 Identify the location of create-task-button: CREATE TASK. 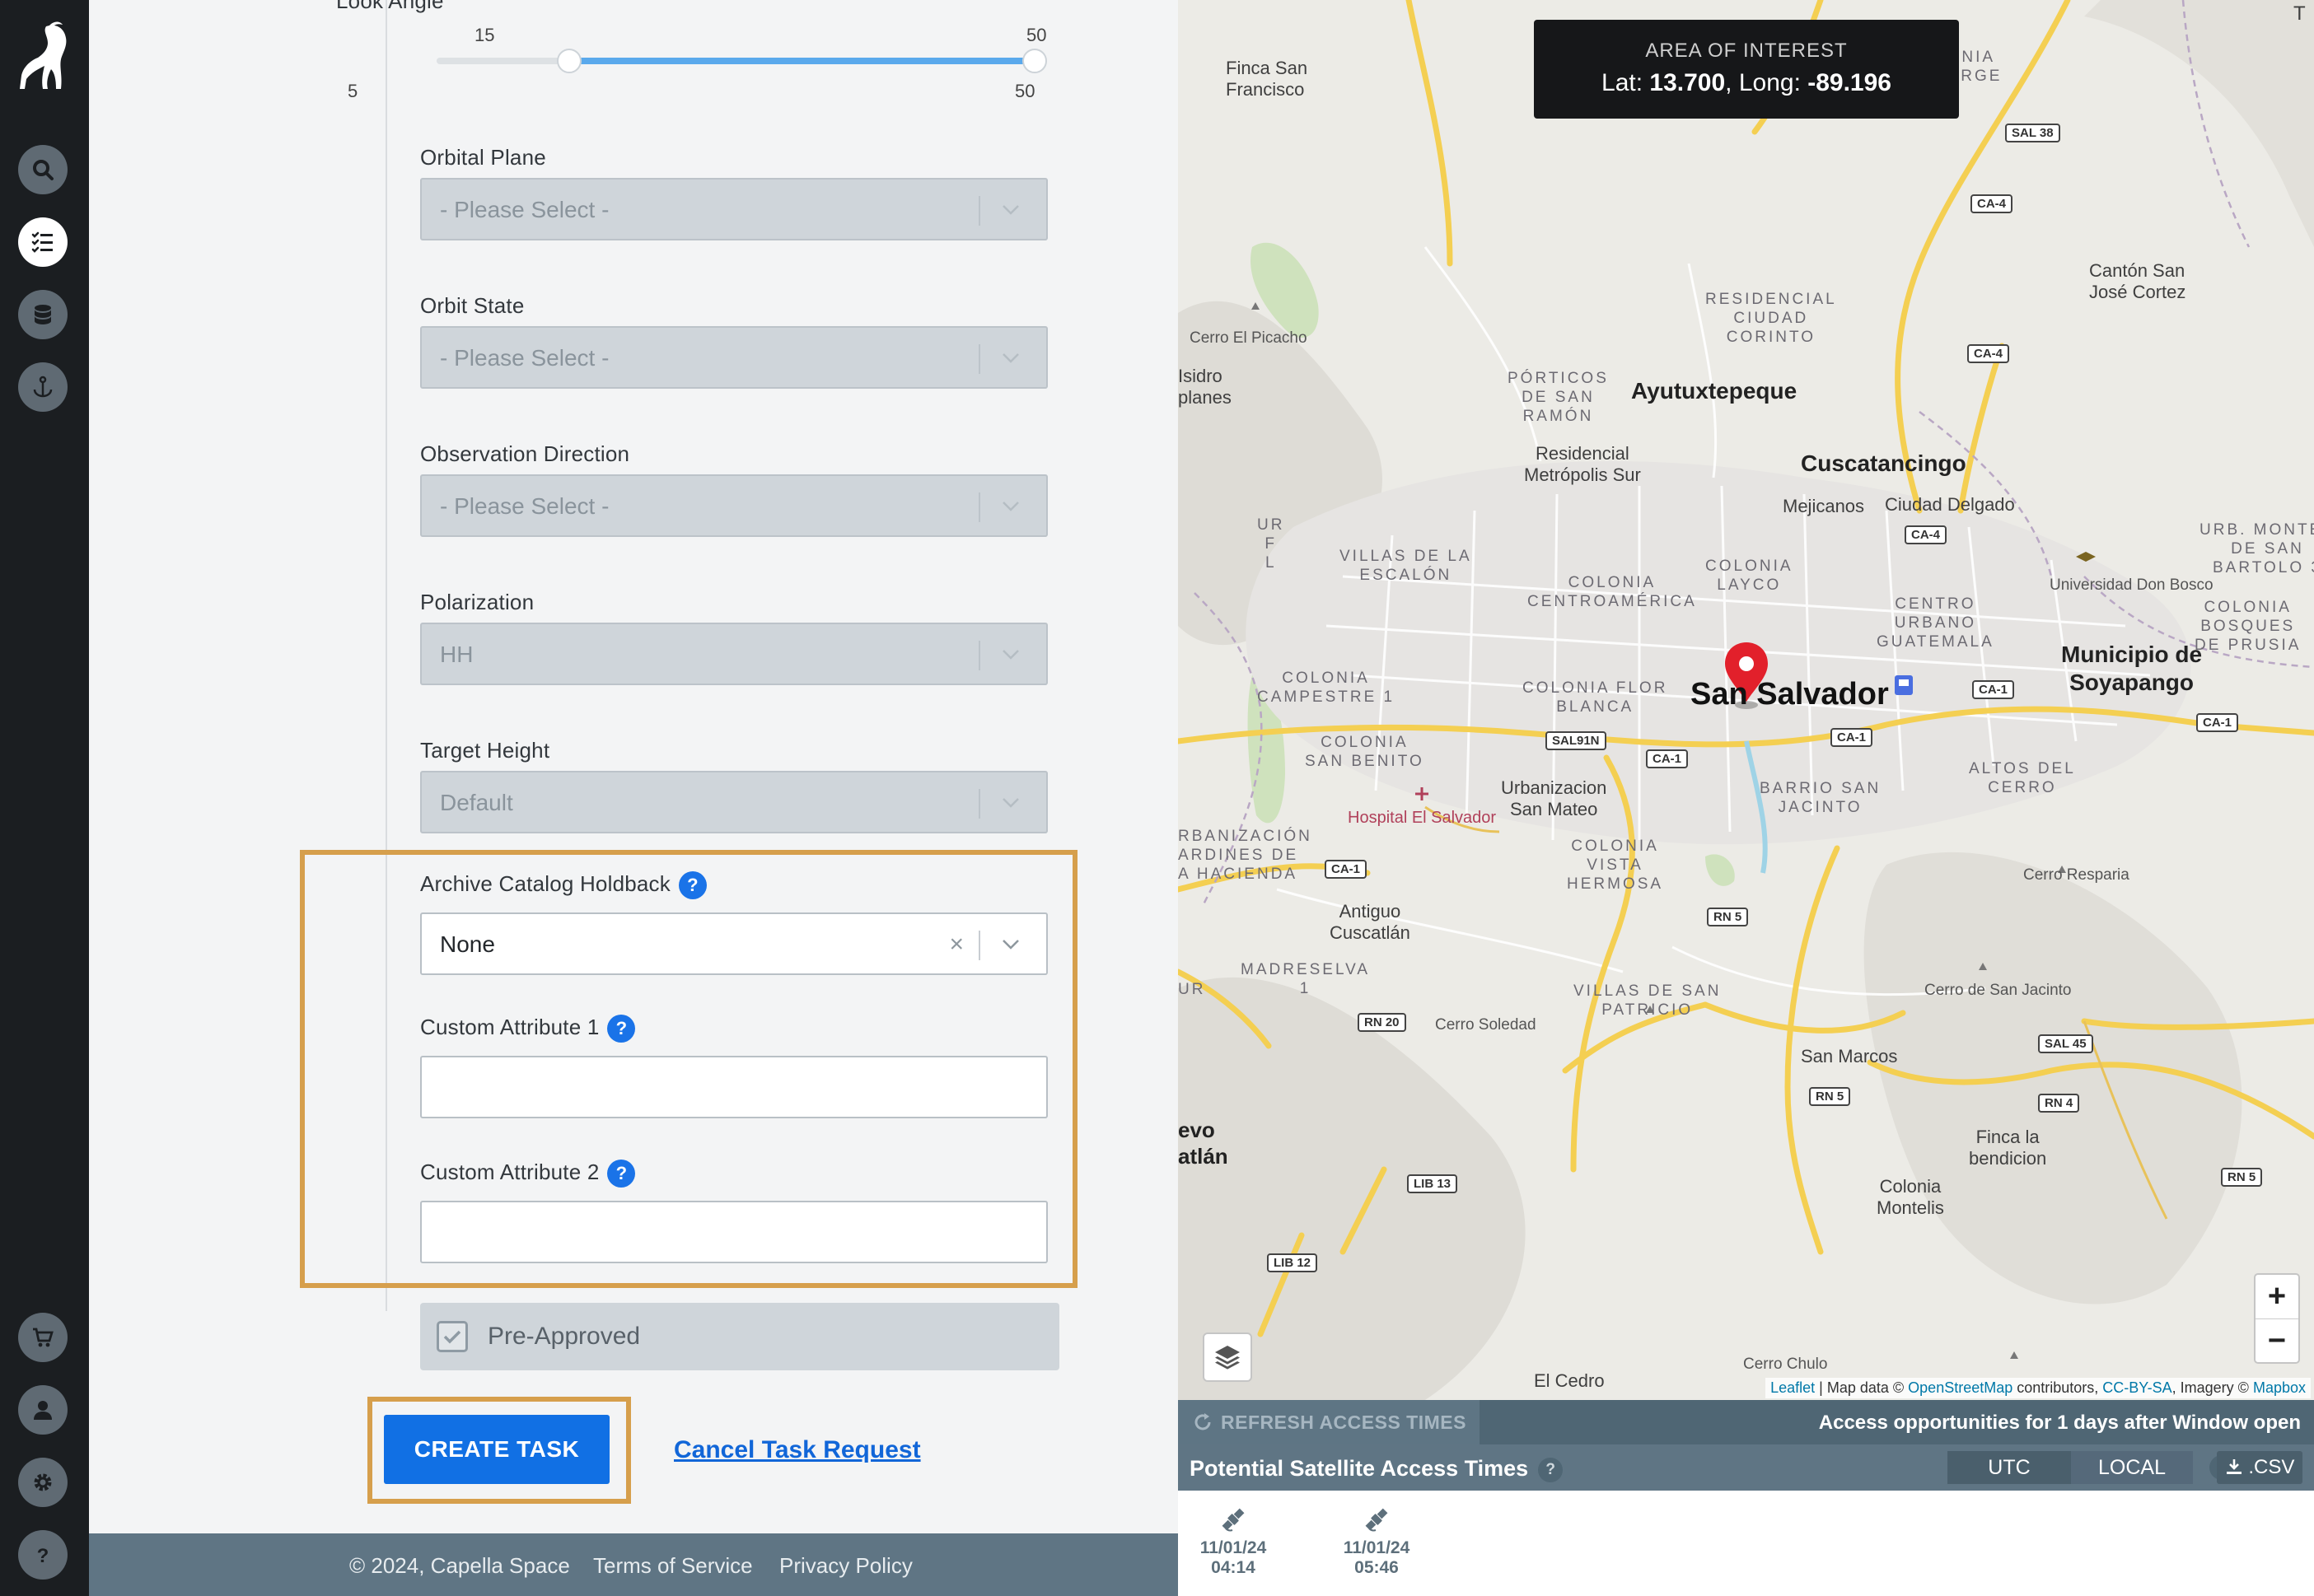
(497, 1449).